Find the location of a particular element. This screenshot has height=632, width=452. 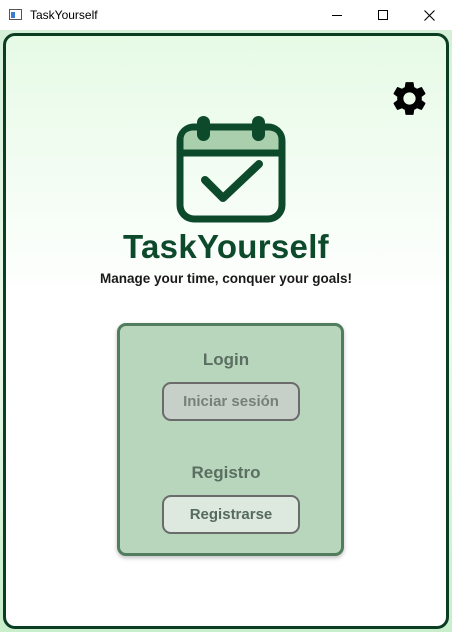

close-icon is located at coordinates (429, 15).